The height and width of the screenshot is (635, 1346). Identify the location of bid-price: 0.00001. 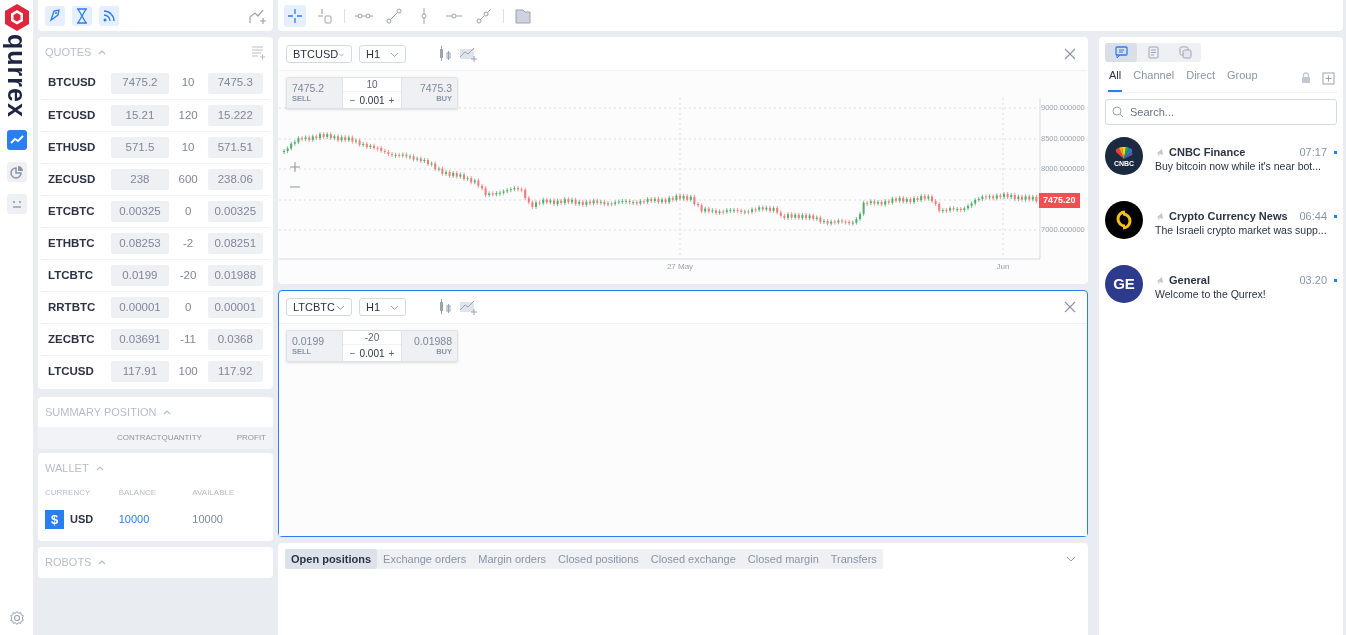
(140, 307).